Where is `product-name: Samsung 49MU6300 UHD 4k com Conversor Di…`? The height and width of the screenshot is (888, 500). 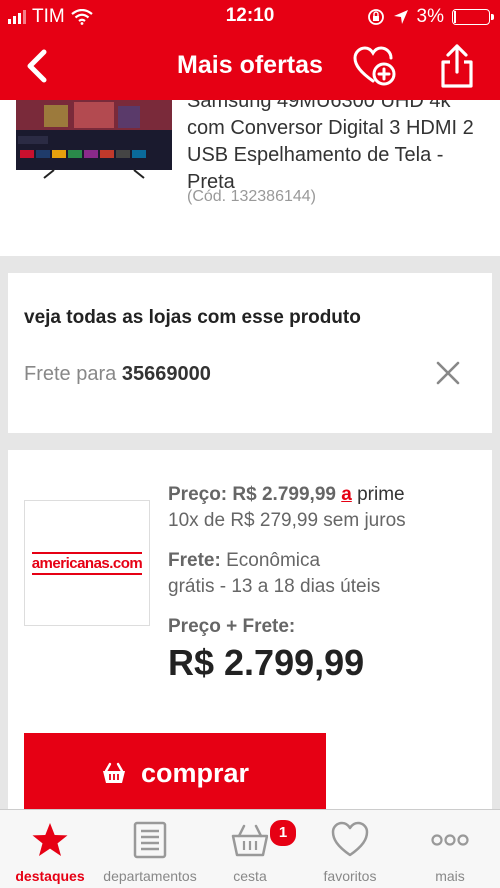 product-name: Samsung 49MU6300 UHD 4k com Conversor Di… is located at coordinates (330, 146).